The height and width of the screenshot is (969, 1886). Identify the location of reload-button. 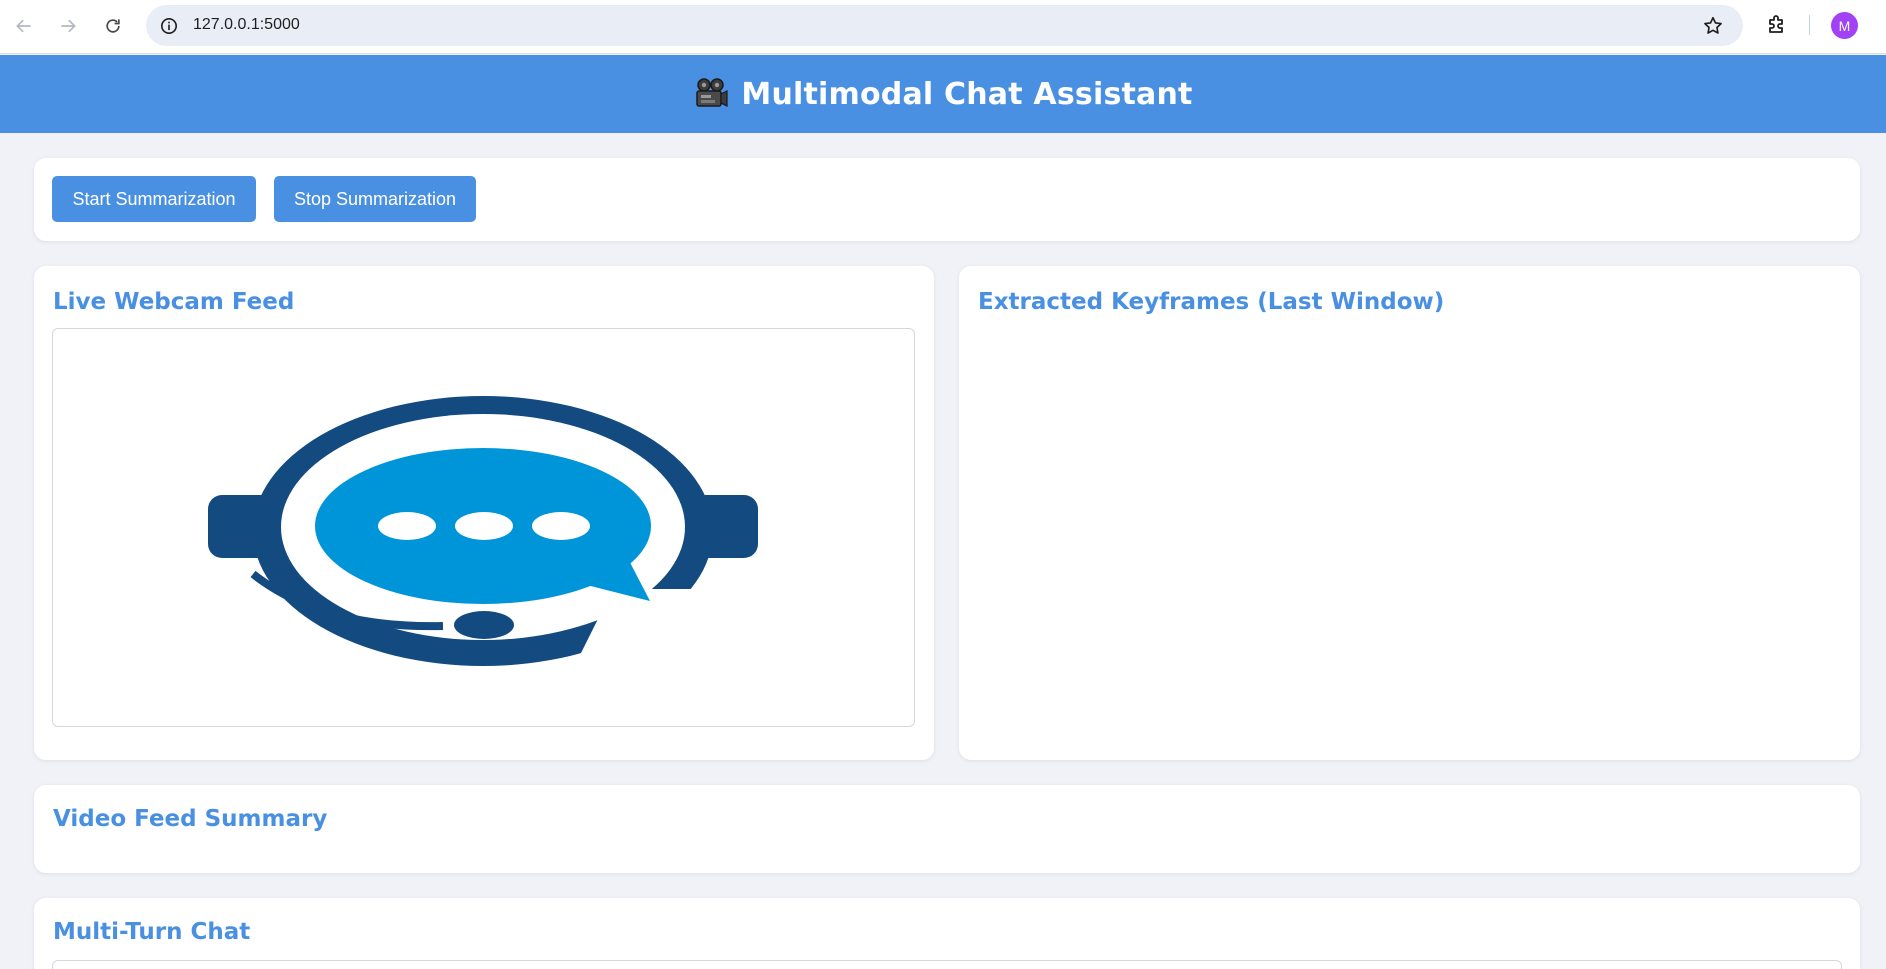
(113, 26).